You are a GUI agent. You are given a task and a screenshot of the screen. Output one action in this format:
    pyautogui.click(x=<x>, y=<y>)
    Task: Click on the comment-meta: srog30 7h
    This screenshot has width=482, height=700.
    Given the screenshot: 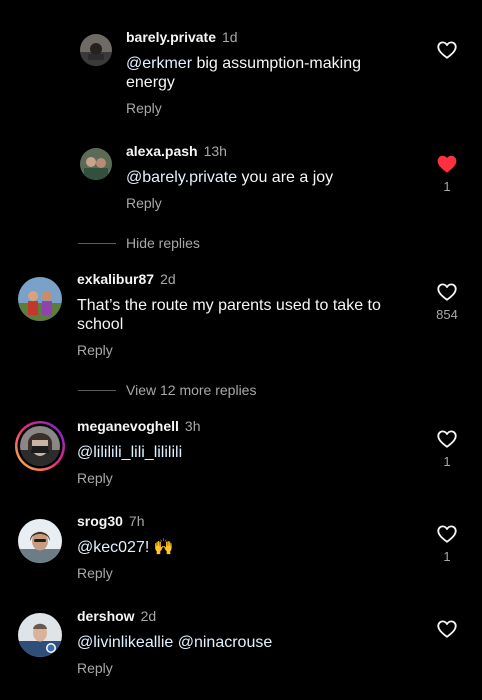 What is the action you would take?
    pyautogui.click(x=111, y=521)
    